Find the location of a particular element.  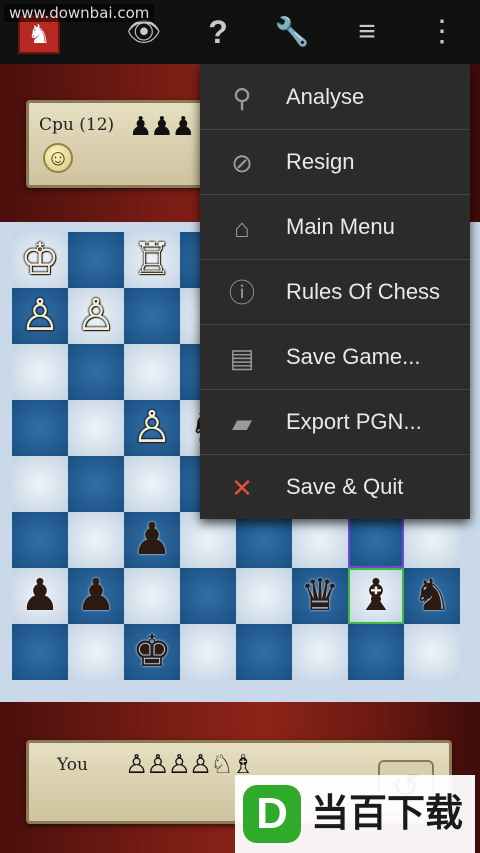

floppy-icon: ▤ is located at coordinates (242, 358).